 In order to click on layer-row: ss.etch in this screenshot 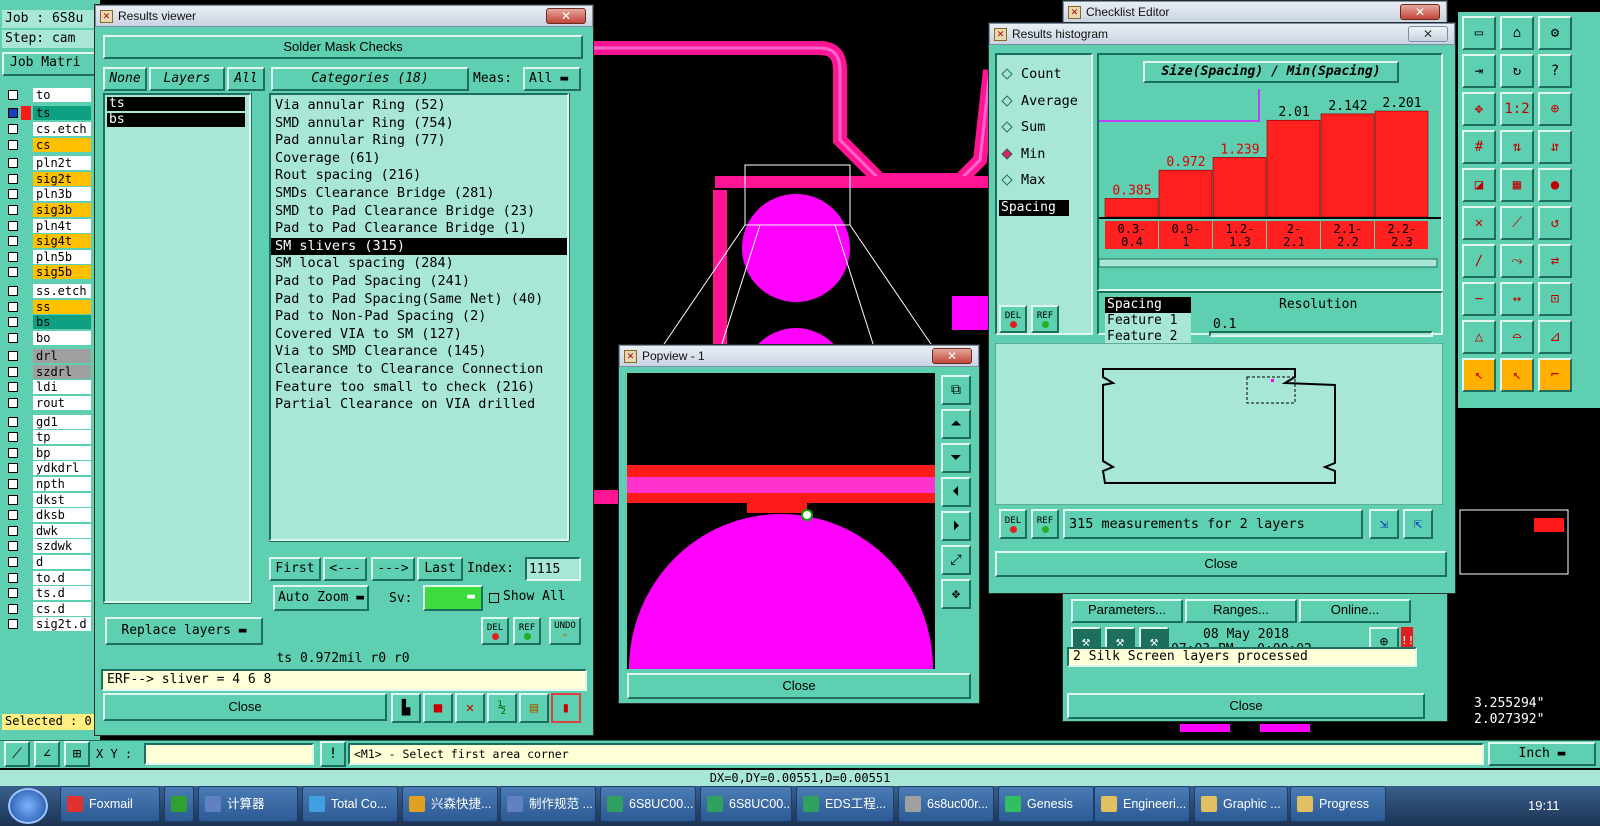, I will do `click(51, 291)`.